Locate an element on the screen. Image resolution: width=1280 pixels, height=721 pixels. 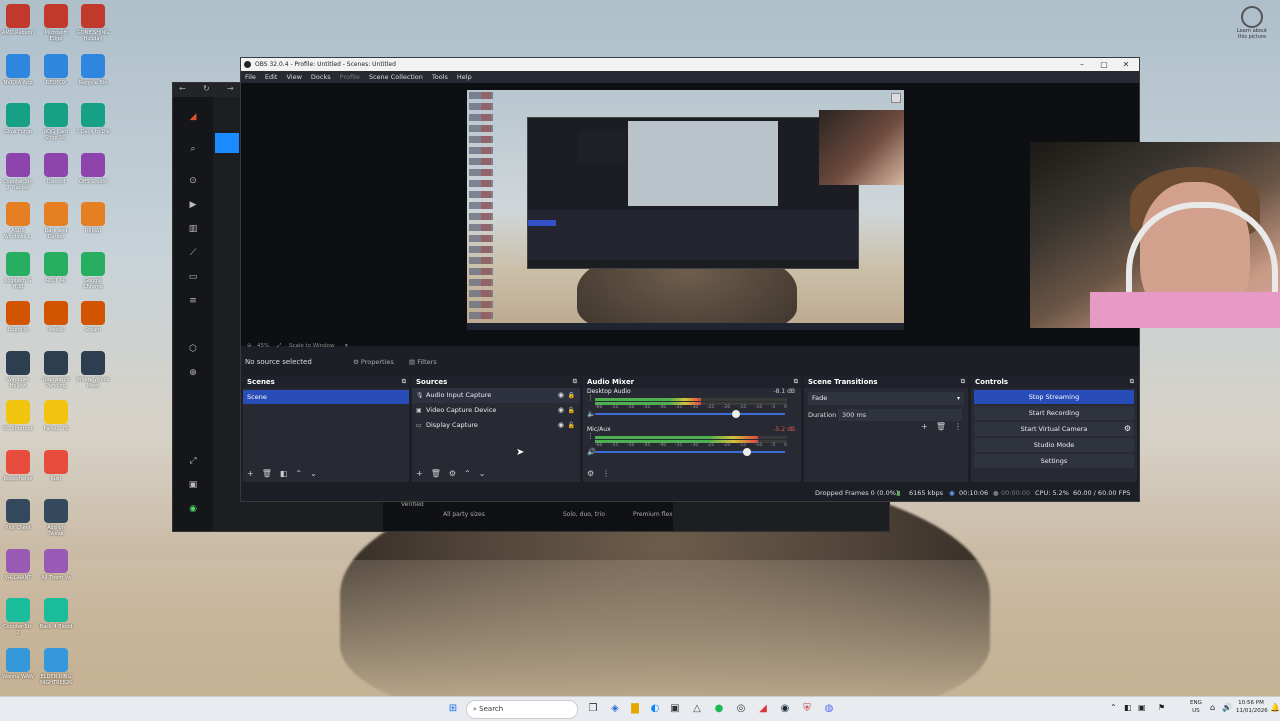
desktop-icon: REDFOX is located at coordinates (56, 69).